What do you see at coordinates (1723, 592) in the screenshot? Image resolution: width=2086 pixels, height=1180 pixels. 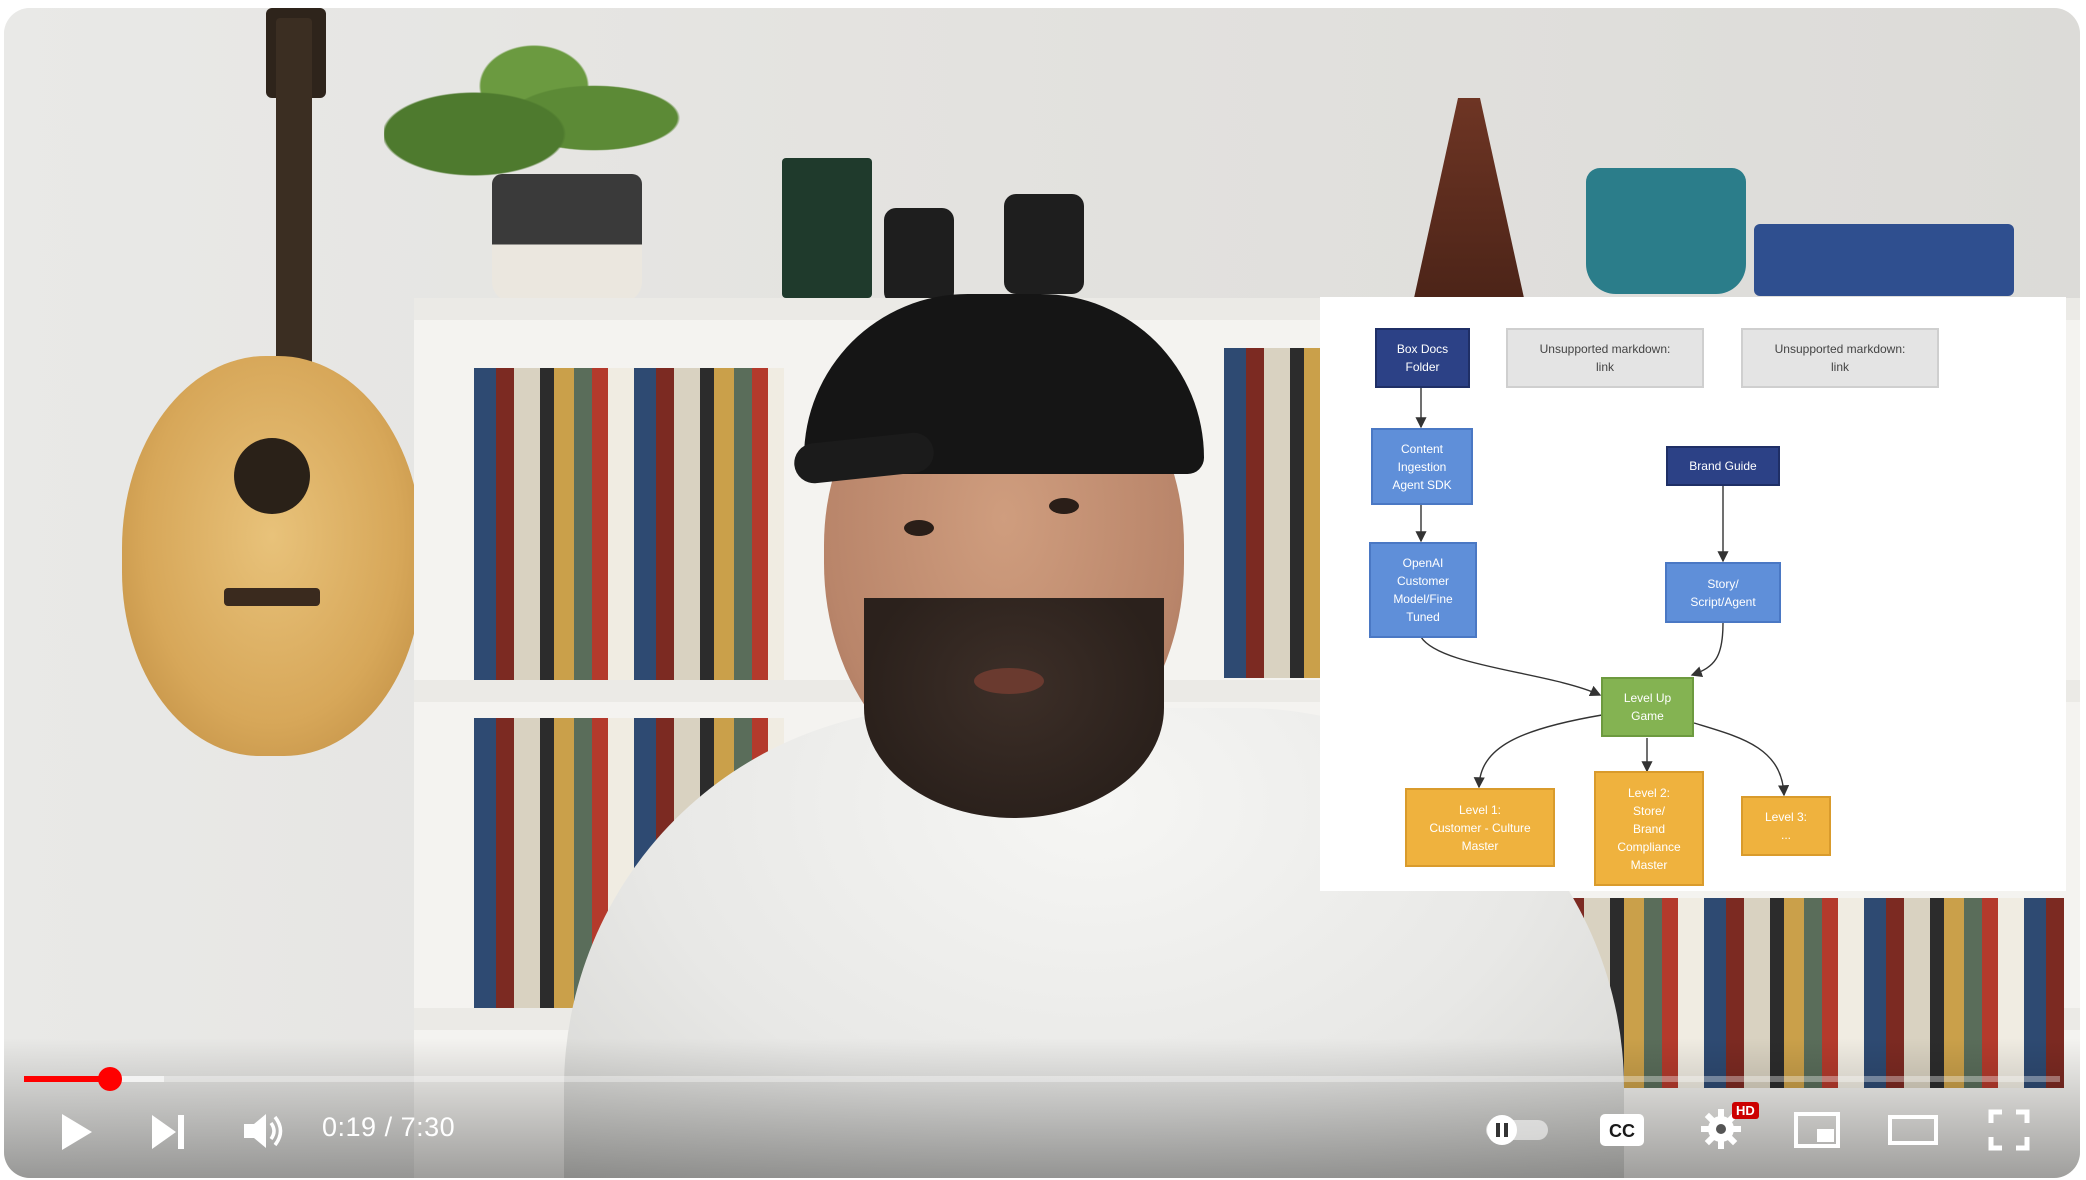 I see `node-story-script-agent: Story/ Script/Agent` at bounding box center [1723, 592].